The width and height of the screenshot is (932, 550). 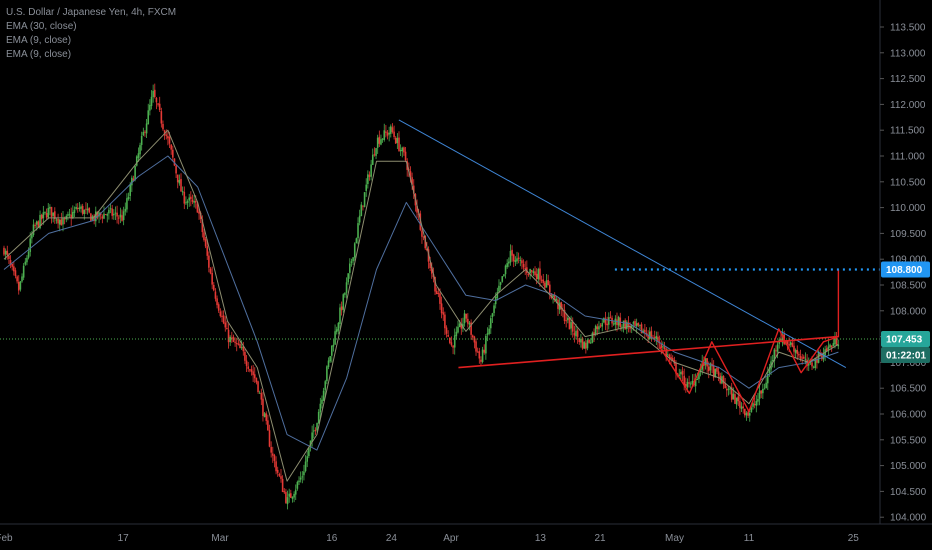 I want to click on time-tick-label: Feb, so click(x=6, y=538).